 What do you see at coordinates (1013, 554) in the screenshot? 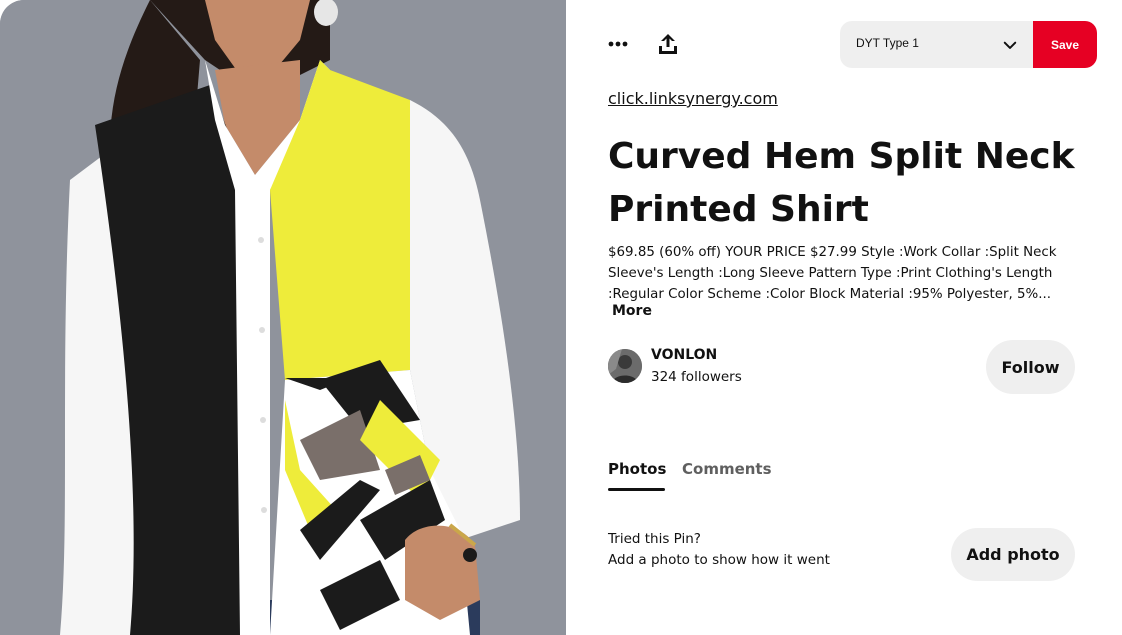
I see `add-photo-button: Add photo` at bounding box center [1013, 554].